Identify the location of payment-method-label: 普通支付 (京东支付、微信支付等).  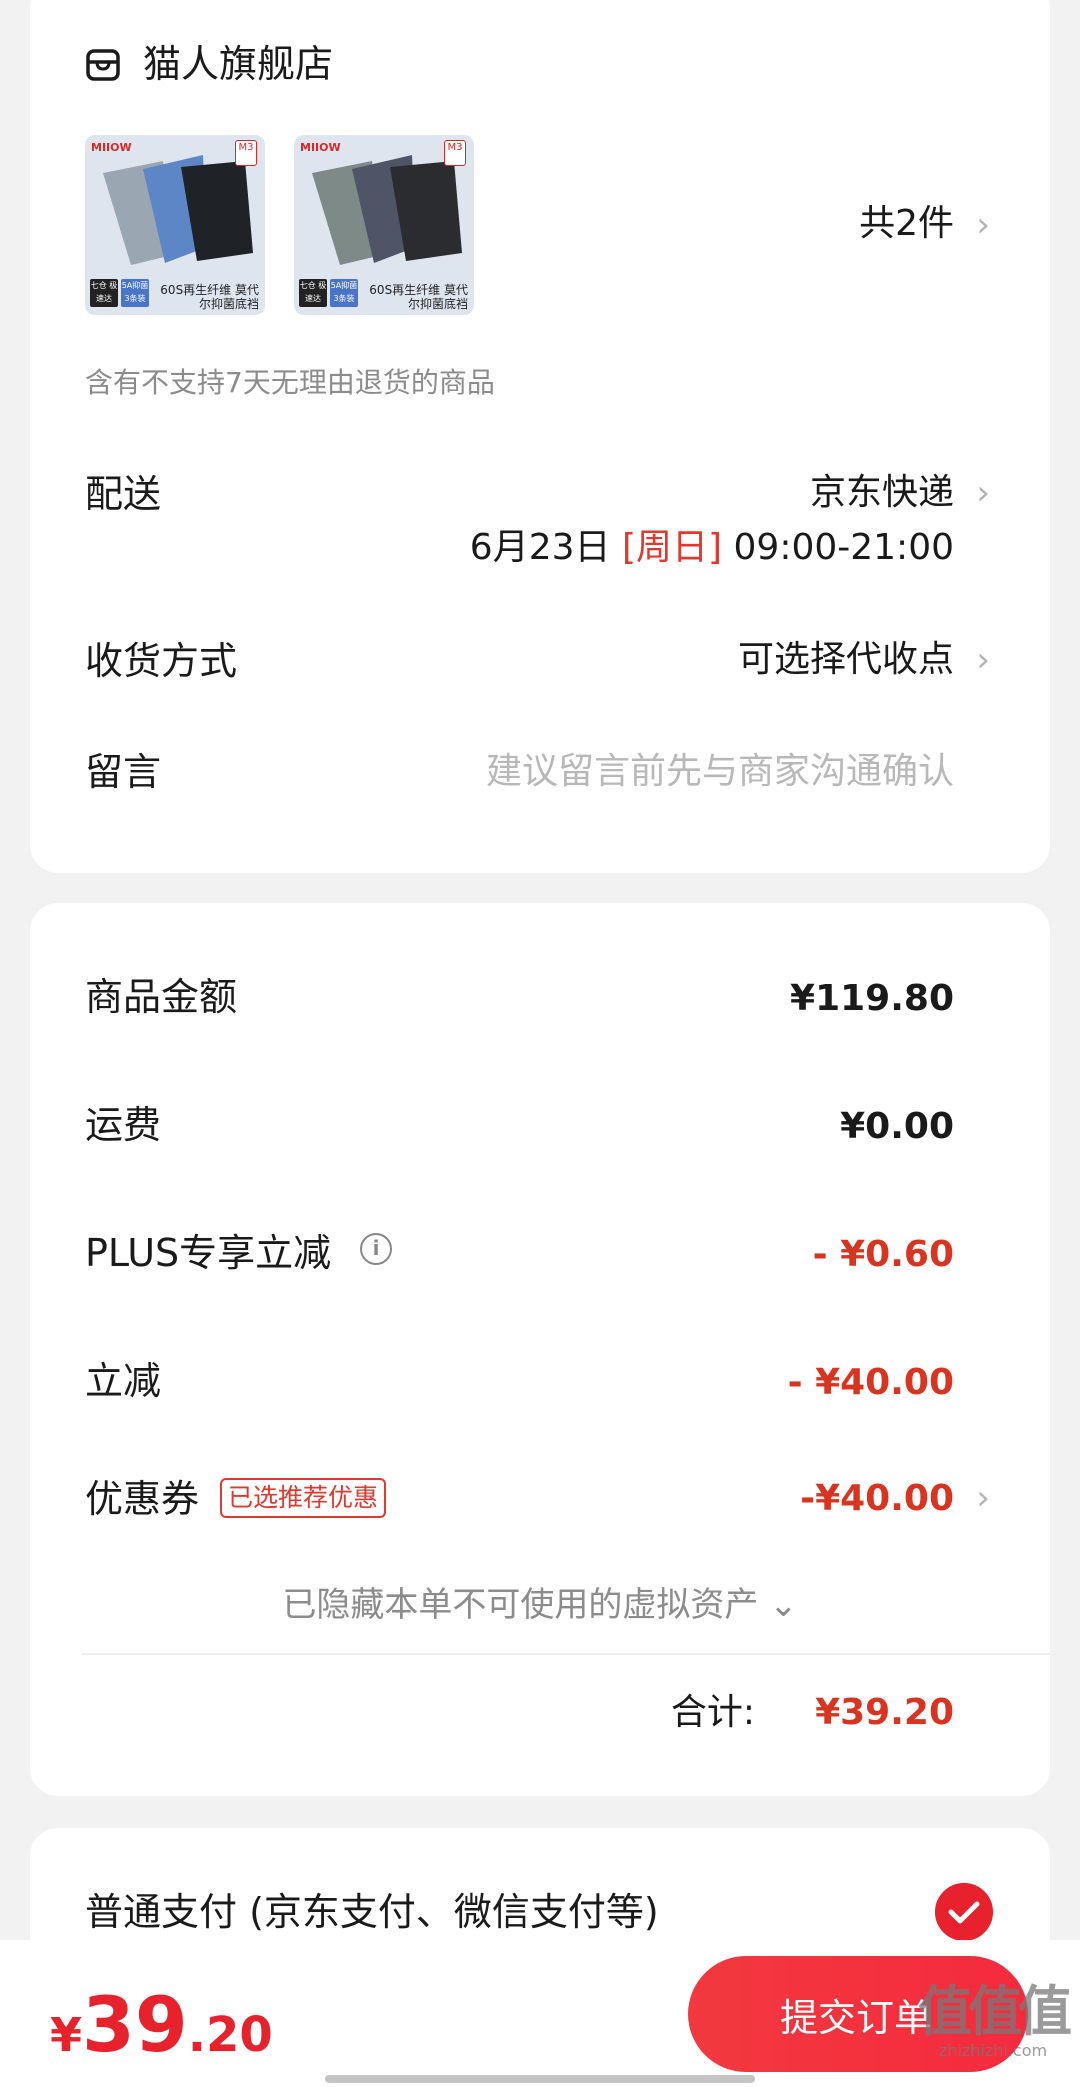
(372, 1912).